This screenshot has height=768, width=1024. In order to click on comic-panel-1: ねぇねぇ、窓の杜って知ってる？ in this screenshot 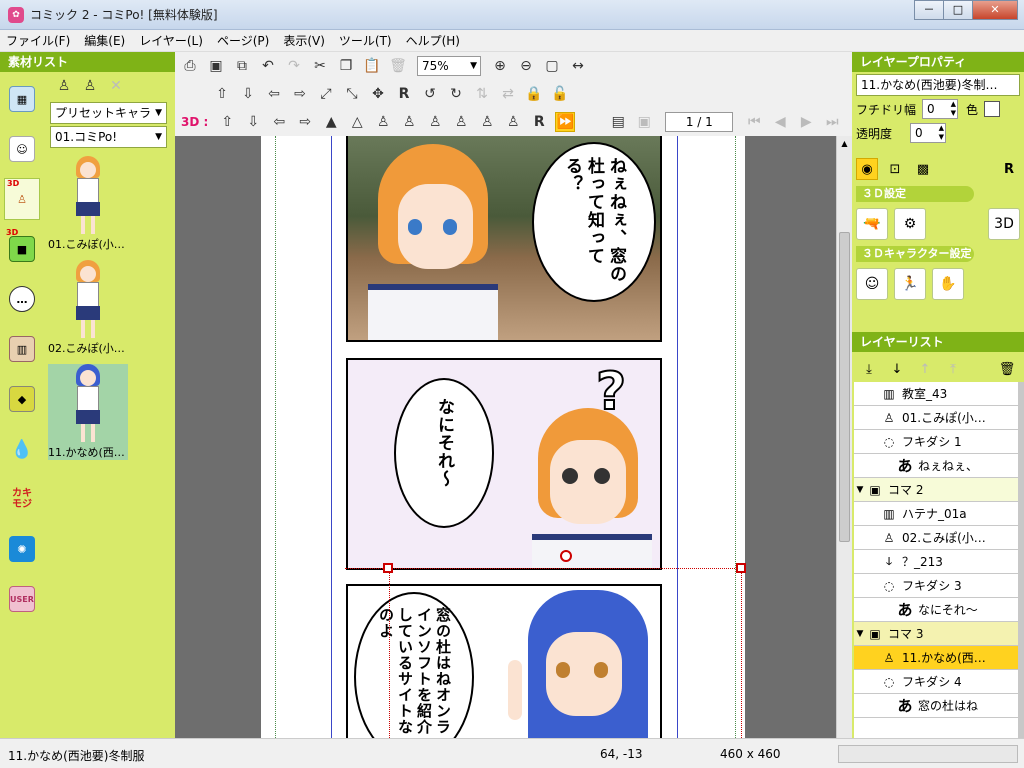, I will do `click(504, 239)`.